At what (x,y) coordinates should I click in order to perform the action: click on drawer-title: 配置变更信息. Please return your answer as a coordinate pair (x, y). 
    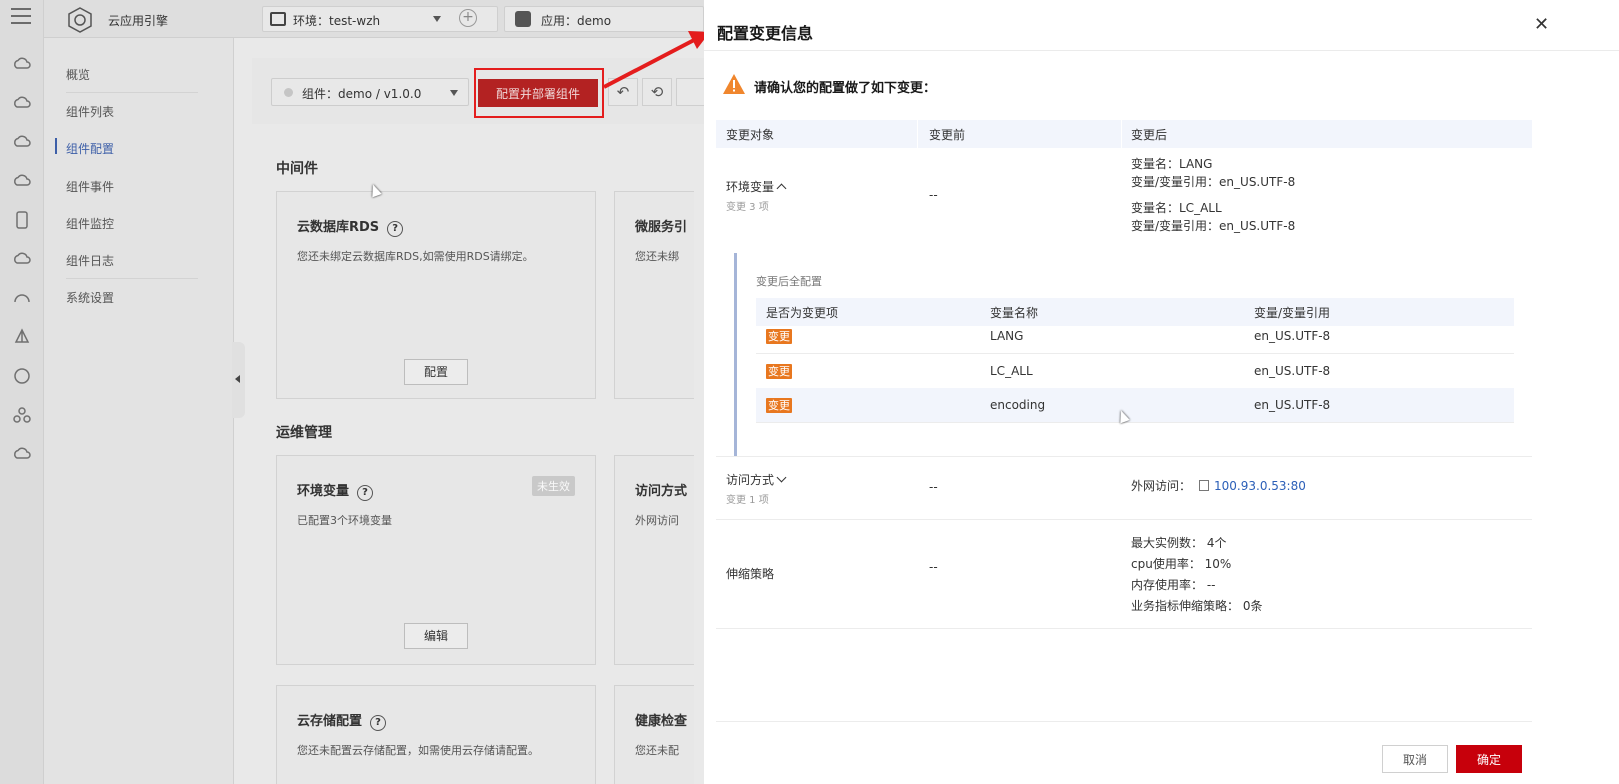
    Looking at the image, I should click on (765, 33).